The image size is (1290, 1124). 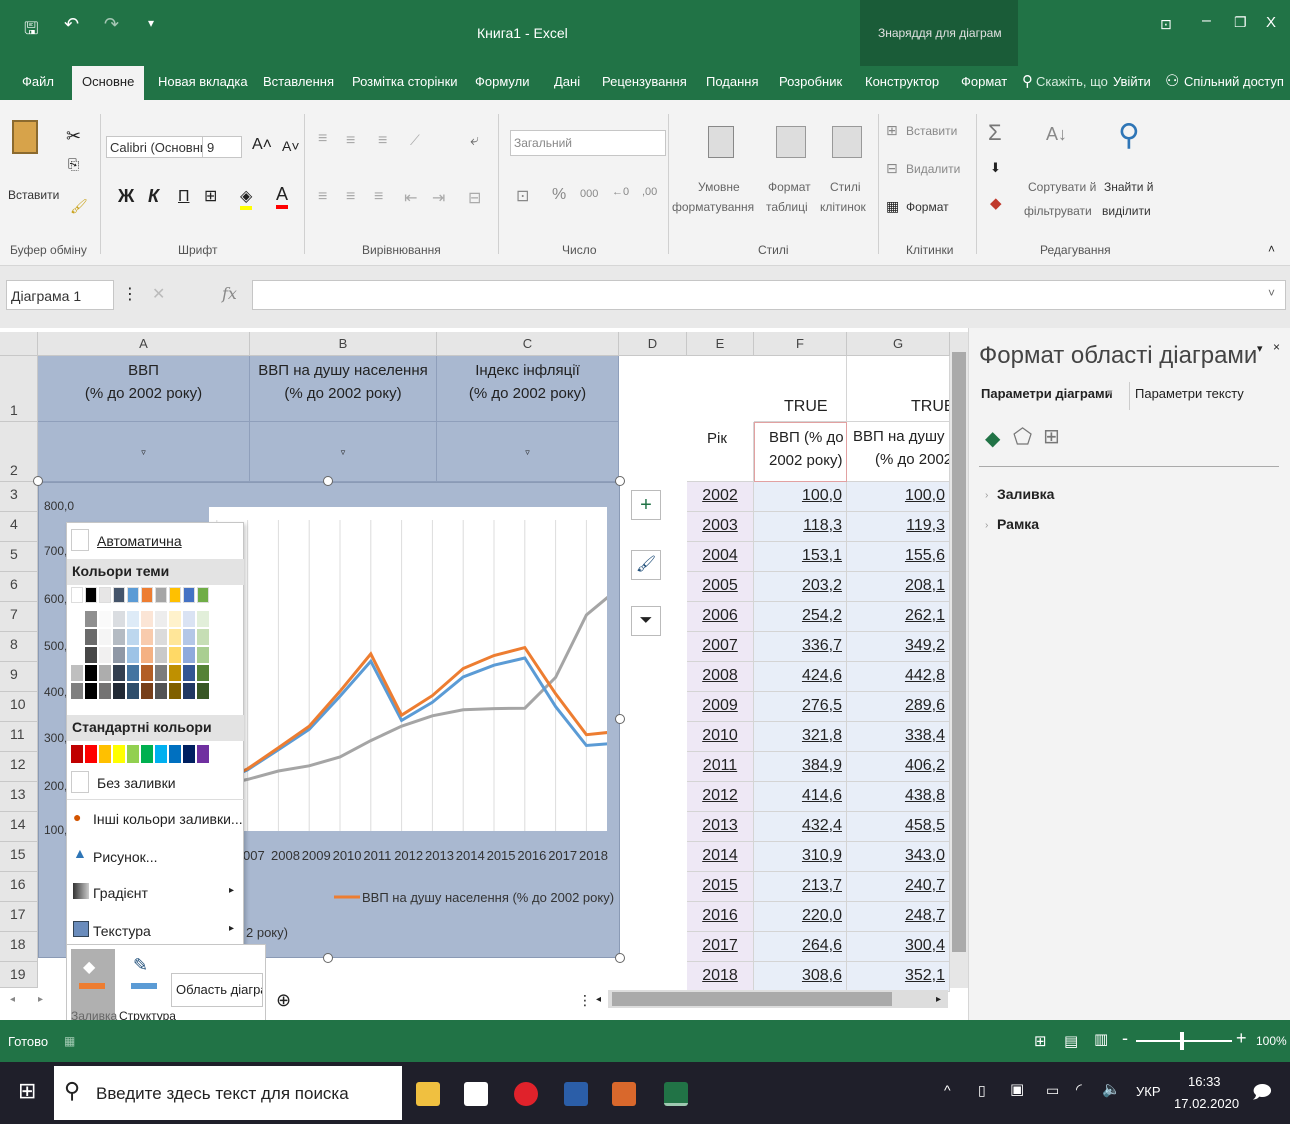 I want to click on tray-volume-icon: 🔈, so click(x=1111, y=1089).